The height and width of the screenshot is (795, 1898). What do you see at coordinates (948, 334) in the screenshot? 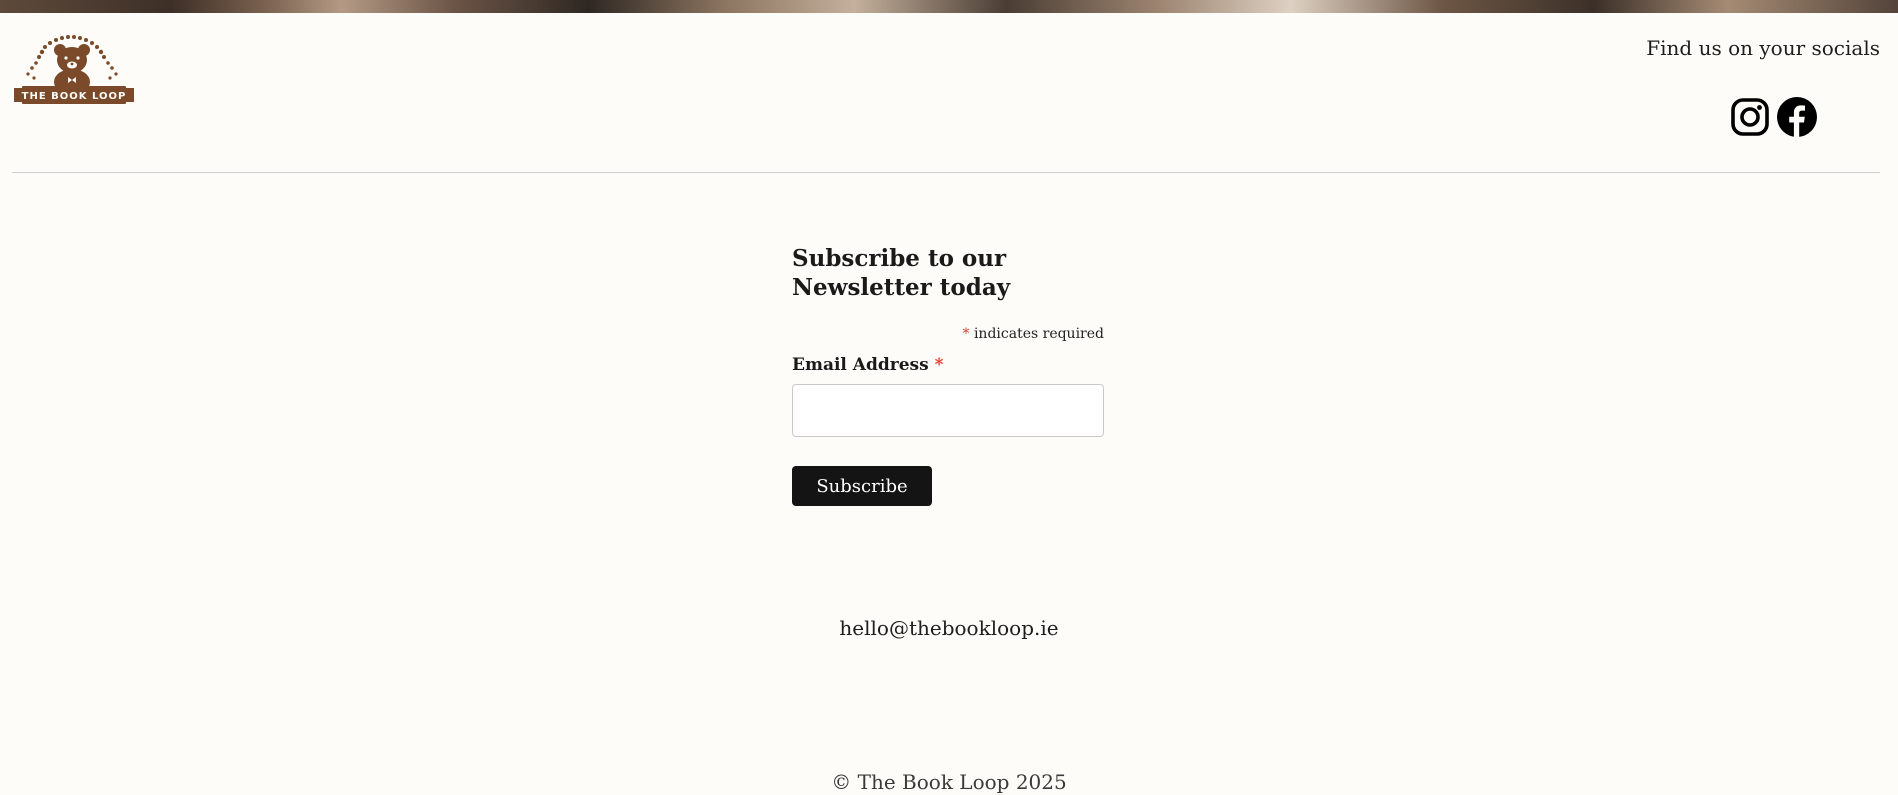
I see `required-note: * indicates required` at bounding box center [948, 334].